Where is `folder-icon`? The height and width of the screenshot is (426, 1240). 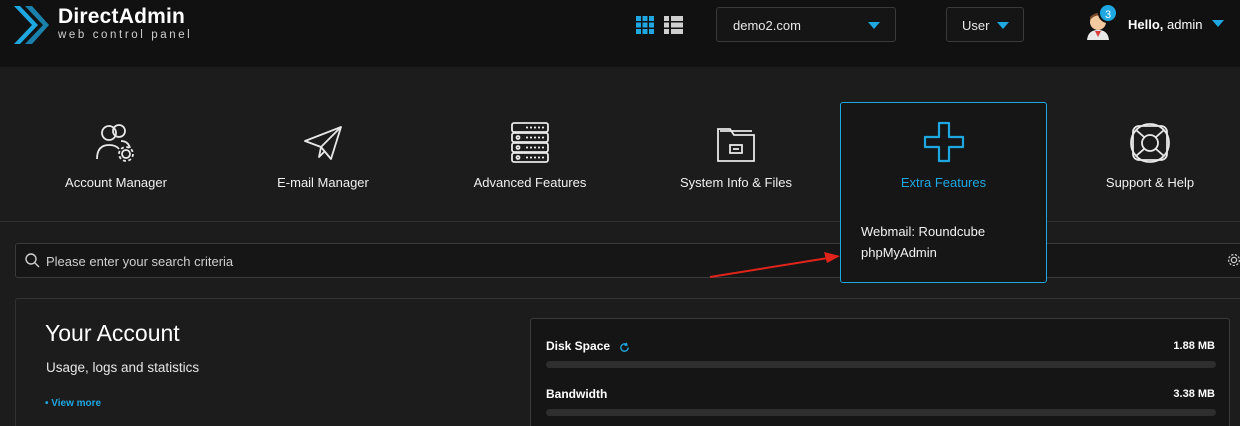
folder-icon is located at coordinates (736, 145).